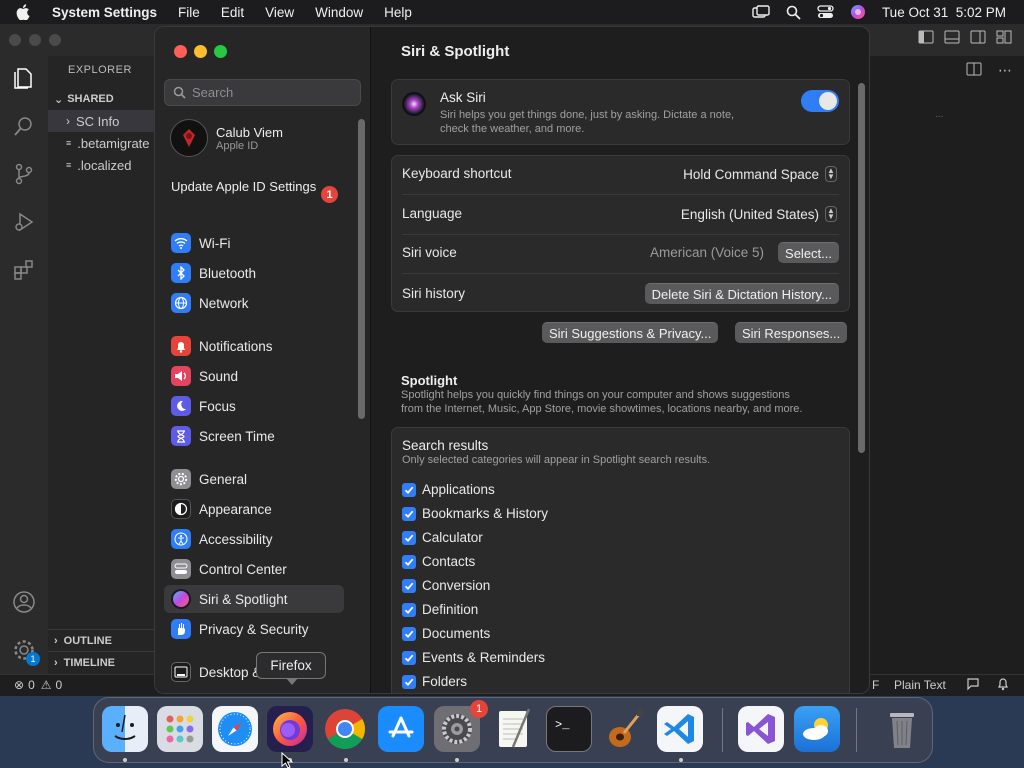 This screenshot has width=1024, height=768. Describe the element at coordinates (858, 12) in the screenshot. I see `siri-icon` at that location.